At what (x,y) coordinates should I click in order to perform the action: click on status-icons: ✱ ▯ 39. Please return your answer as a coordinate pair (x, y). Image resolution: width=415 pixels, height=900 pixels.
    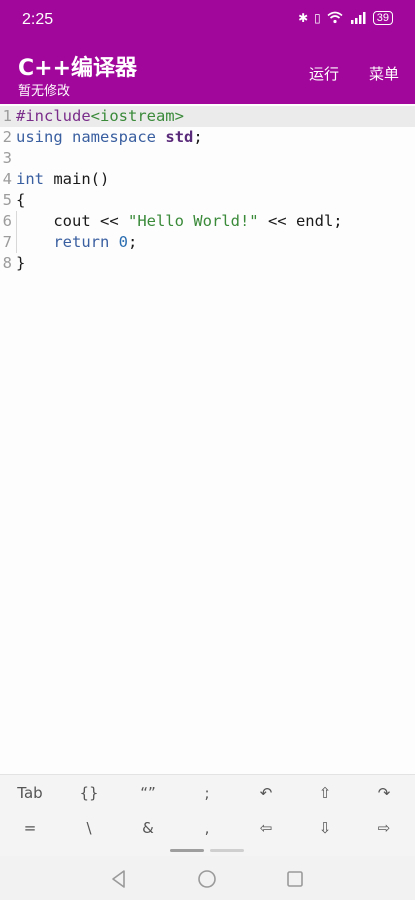
    Looking at the image, I should click on (345, 18).